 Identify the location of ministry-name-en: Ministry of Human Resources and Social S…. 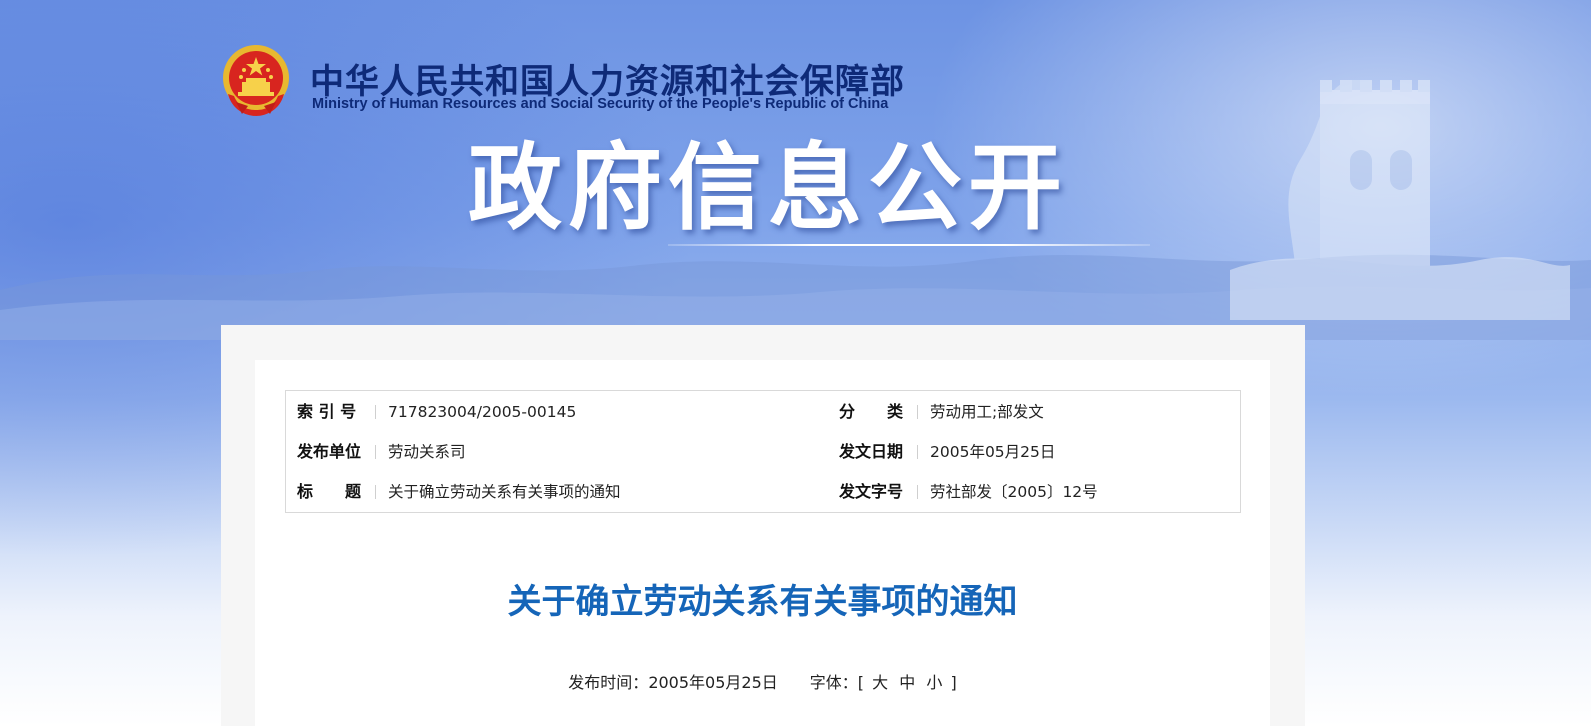
(600, 104).